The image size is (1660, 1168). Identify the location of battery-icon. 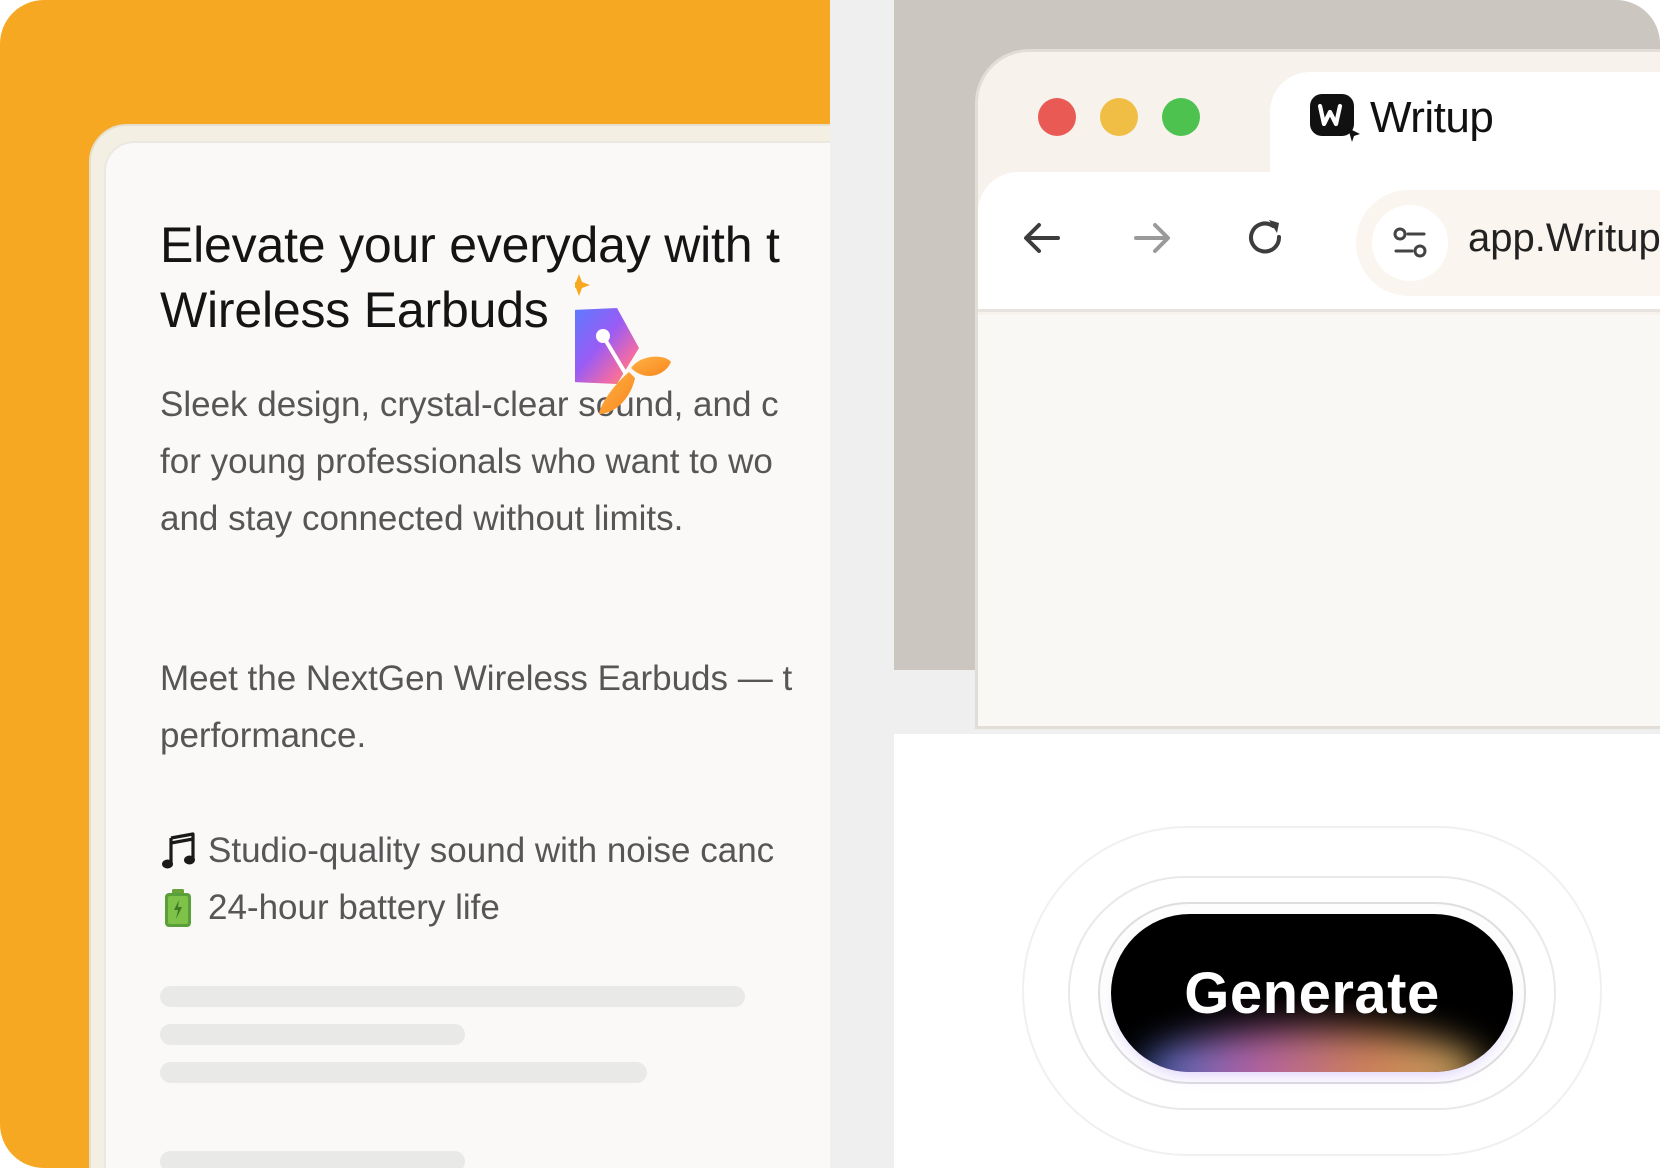
(178, 908).